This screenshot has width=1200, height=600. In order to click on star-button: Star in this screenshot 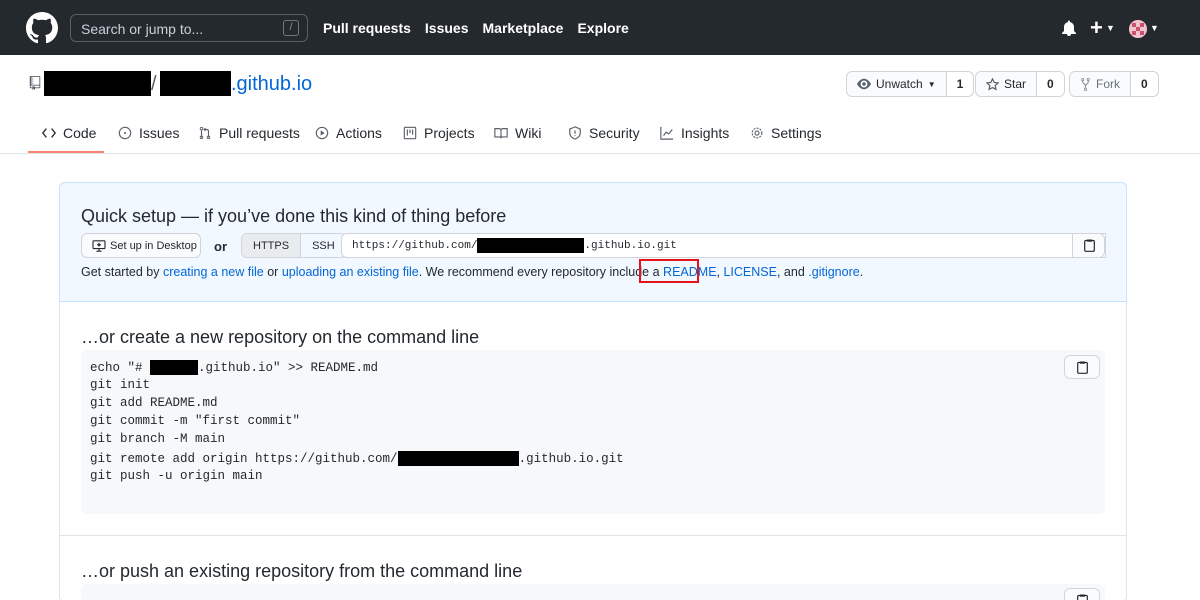, I will do `click(1007, 84)`.